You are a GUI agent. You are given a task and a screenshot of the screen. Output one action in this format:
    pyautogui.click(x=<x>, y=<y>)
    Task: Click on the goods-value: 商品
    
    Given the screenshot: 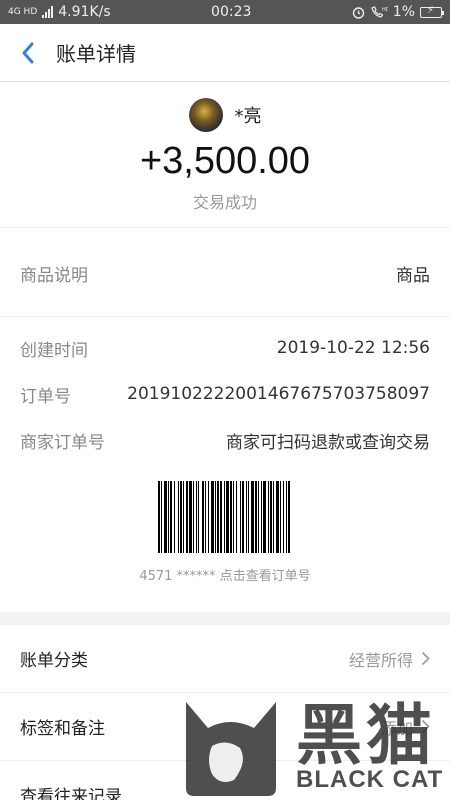 What is the action you would take?
    pyautogui.click(x=413, y=275)
    